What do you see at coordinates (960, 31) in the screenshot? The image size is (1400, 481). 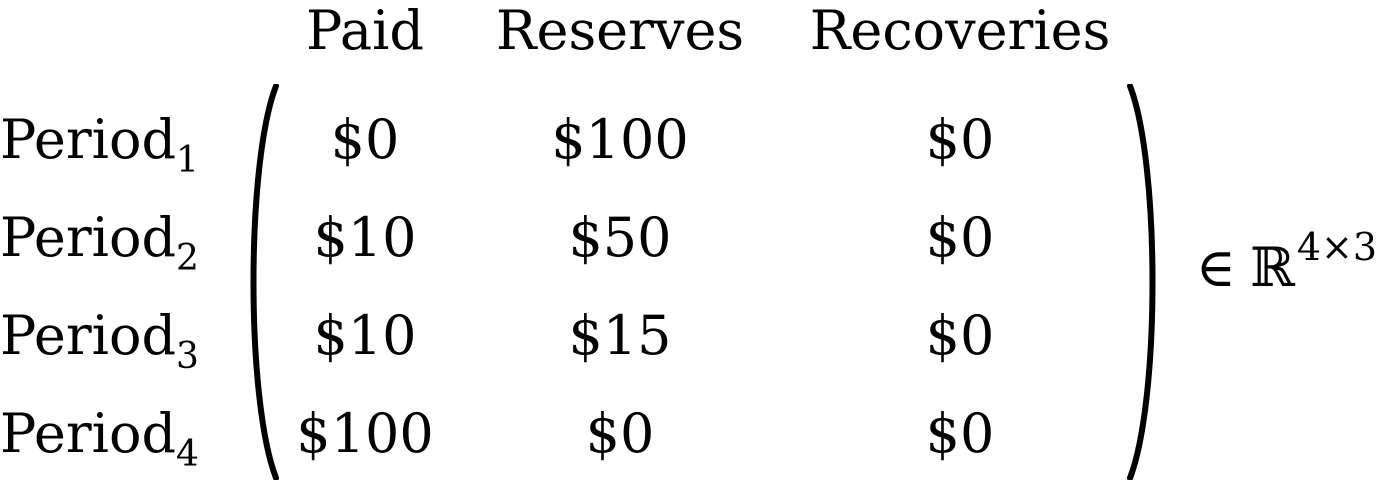 I see `column-header-recoveries: Recoveries` at bounding box center [960, 31].